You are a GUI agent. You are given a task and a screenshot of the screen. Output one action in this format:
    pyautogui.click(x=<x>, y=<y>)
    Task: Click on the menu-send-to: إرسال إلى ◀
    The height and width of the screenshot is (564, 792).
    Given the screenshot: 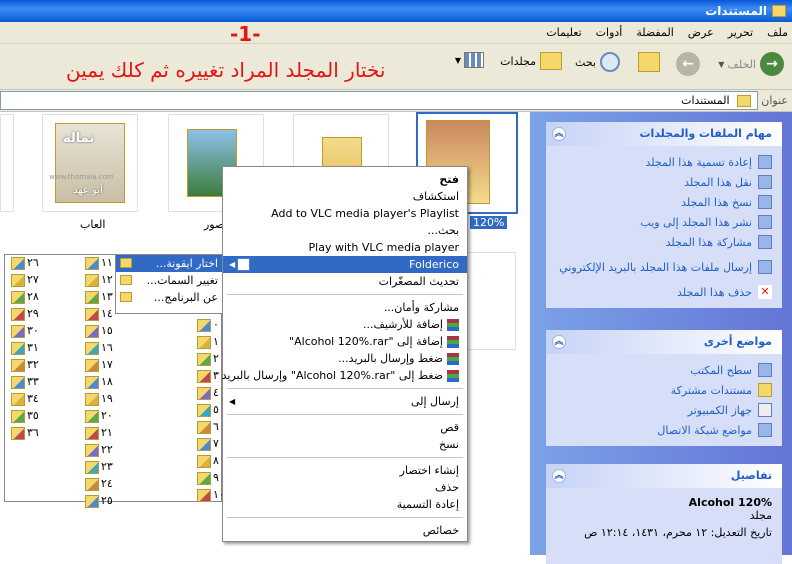 What is the action you would take?
    pyautogui.click(x=345, y=401)
    